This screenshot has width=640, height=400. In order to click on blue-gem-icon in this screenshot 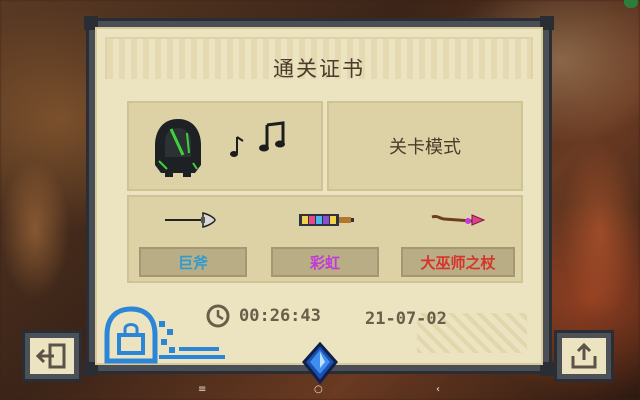, I will do `click(320, 364)`.